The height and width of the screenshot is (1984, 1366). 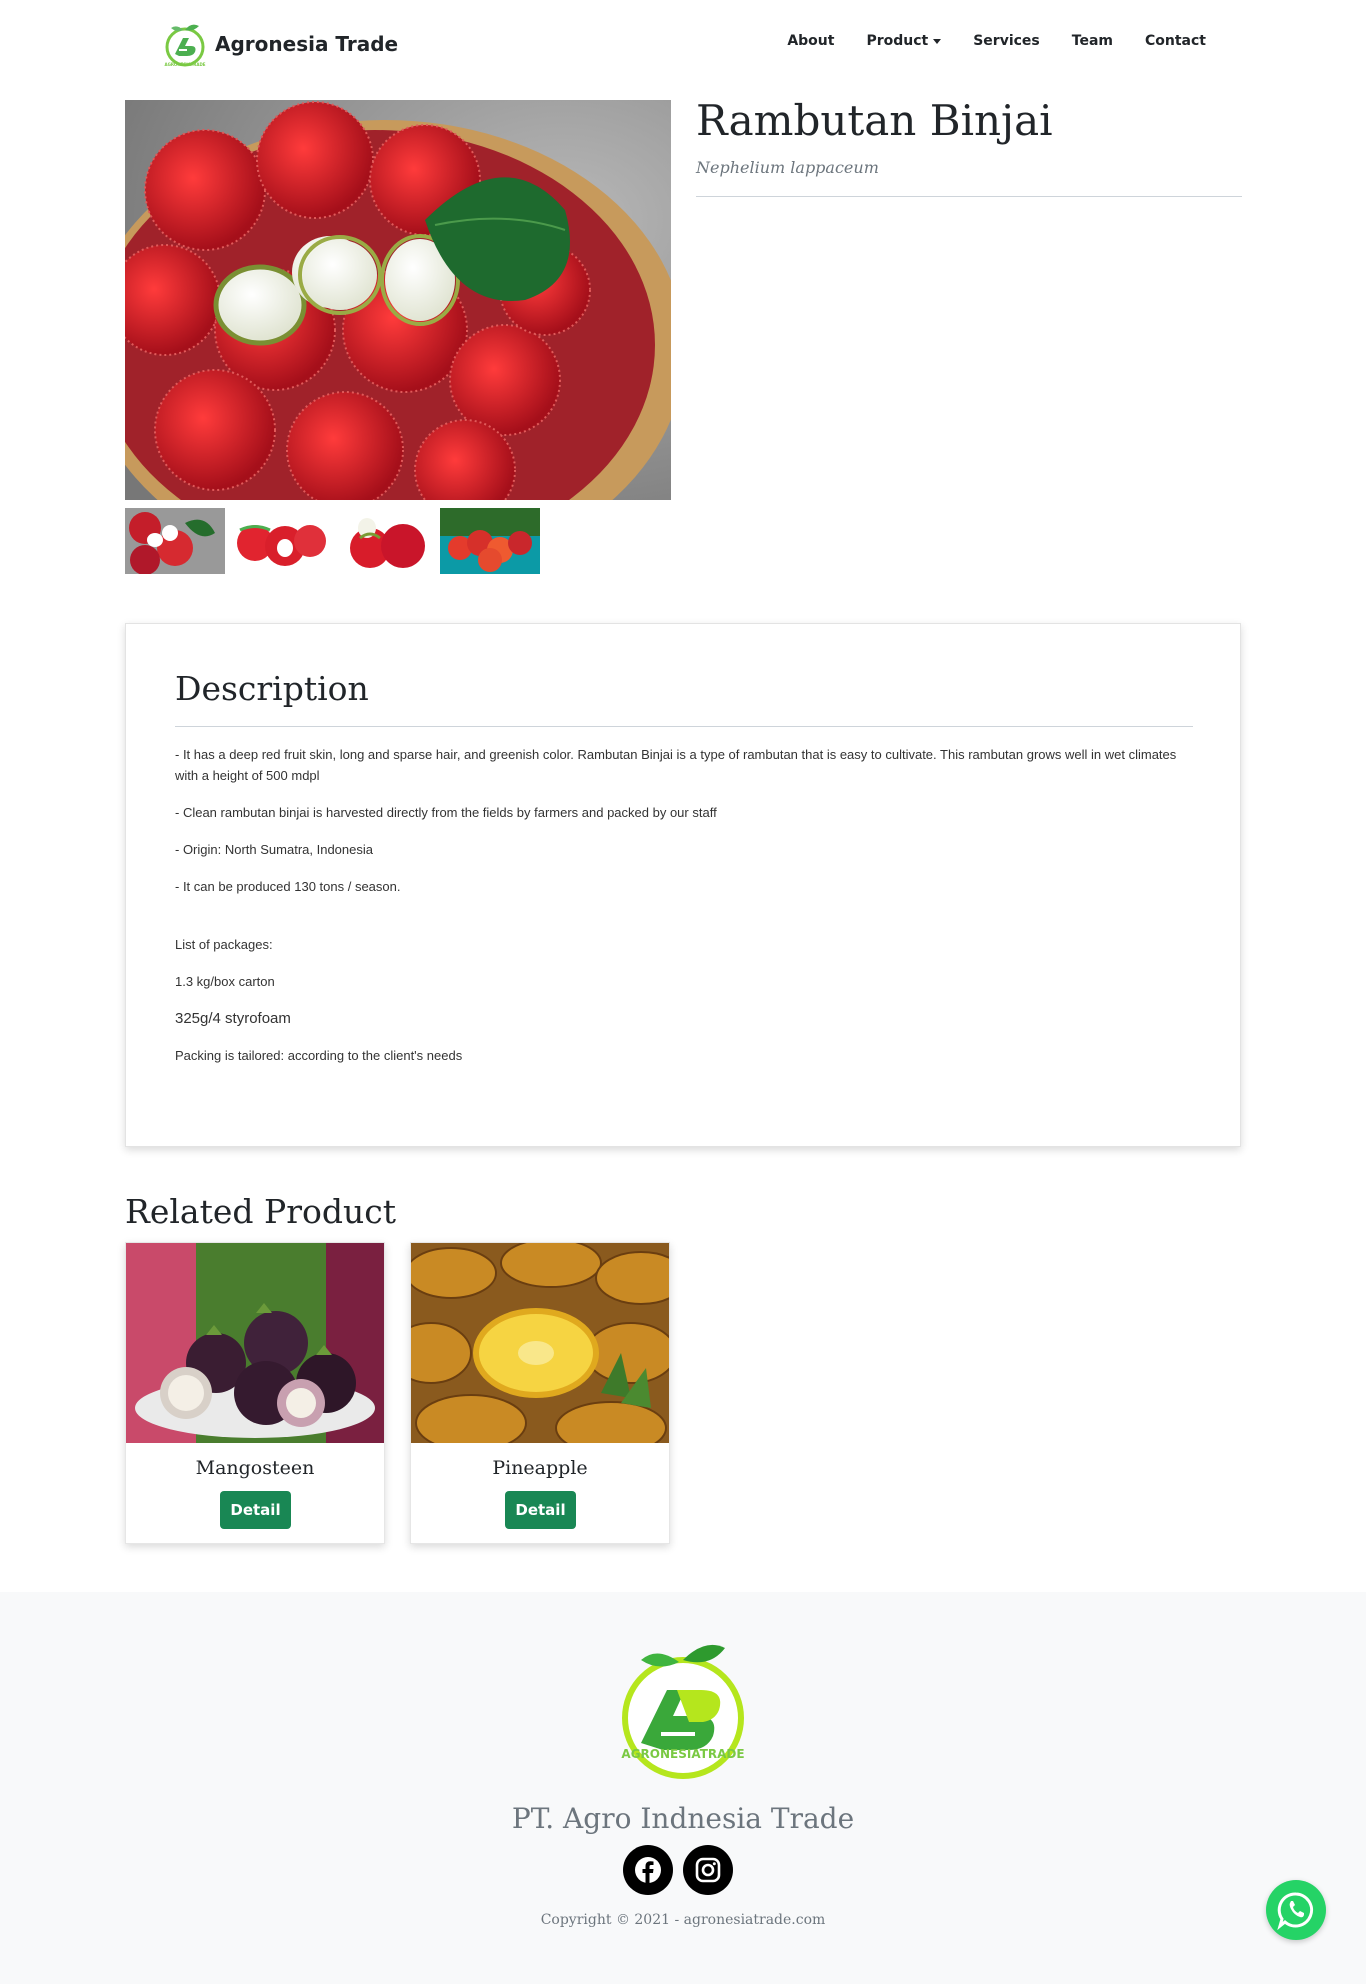 What do you see at coordinates (897, 41) in the screenshot?
I see `nav-product-label: Product` at bounding box center [897, 41].